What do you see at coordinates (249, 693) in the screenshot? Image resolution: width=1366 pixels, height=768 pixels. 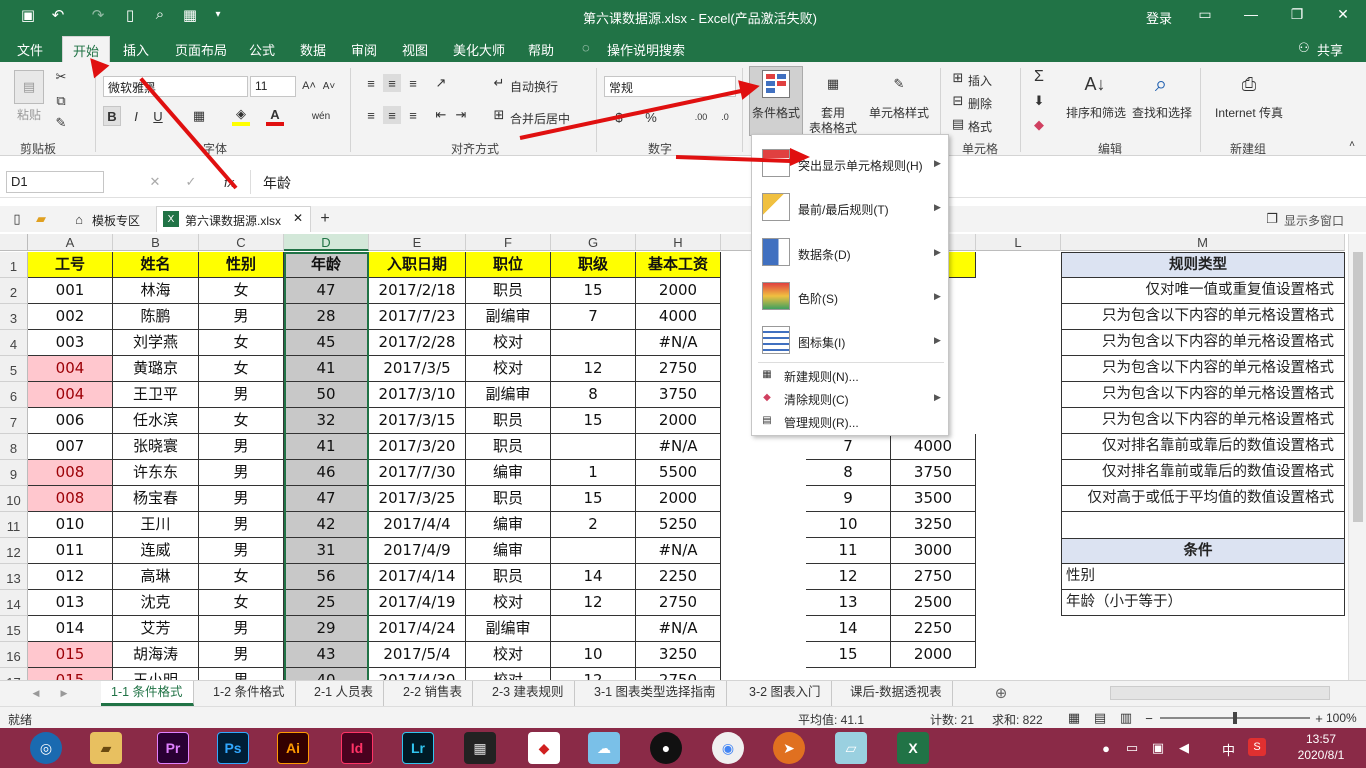 I see `sheet-tab: 1-2 条件格式` at bounding box center [249, 693].